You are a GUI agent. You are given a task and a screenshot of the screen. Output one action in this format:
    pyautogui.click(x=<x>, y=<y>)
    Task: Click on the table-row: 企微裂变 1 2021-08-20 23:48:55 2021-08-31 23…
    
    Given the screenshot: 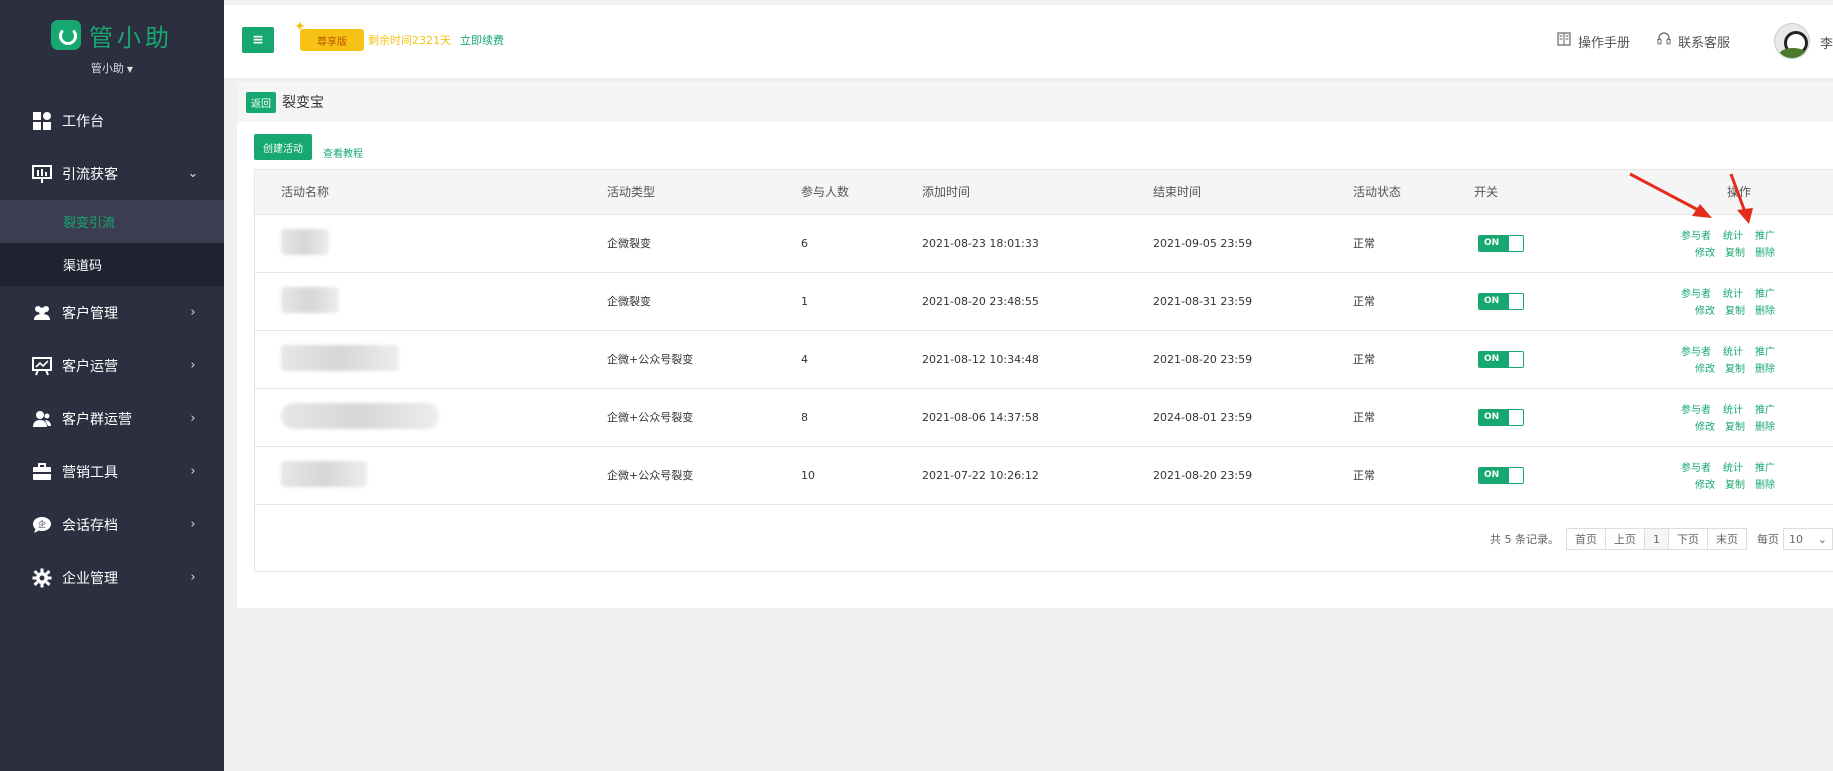 What is the action you would take?
    pyautogui.click(x=1044, y=301)
    